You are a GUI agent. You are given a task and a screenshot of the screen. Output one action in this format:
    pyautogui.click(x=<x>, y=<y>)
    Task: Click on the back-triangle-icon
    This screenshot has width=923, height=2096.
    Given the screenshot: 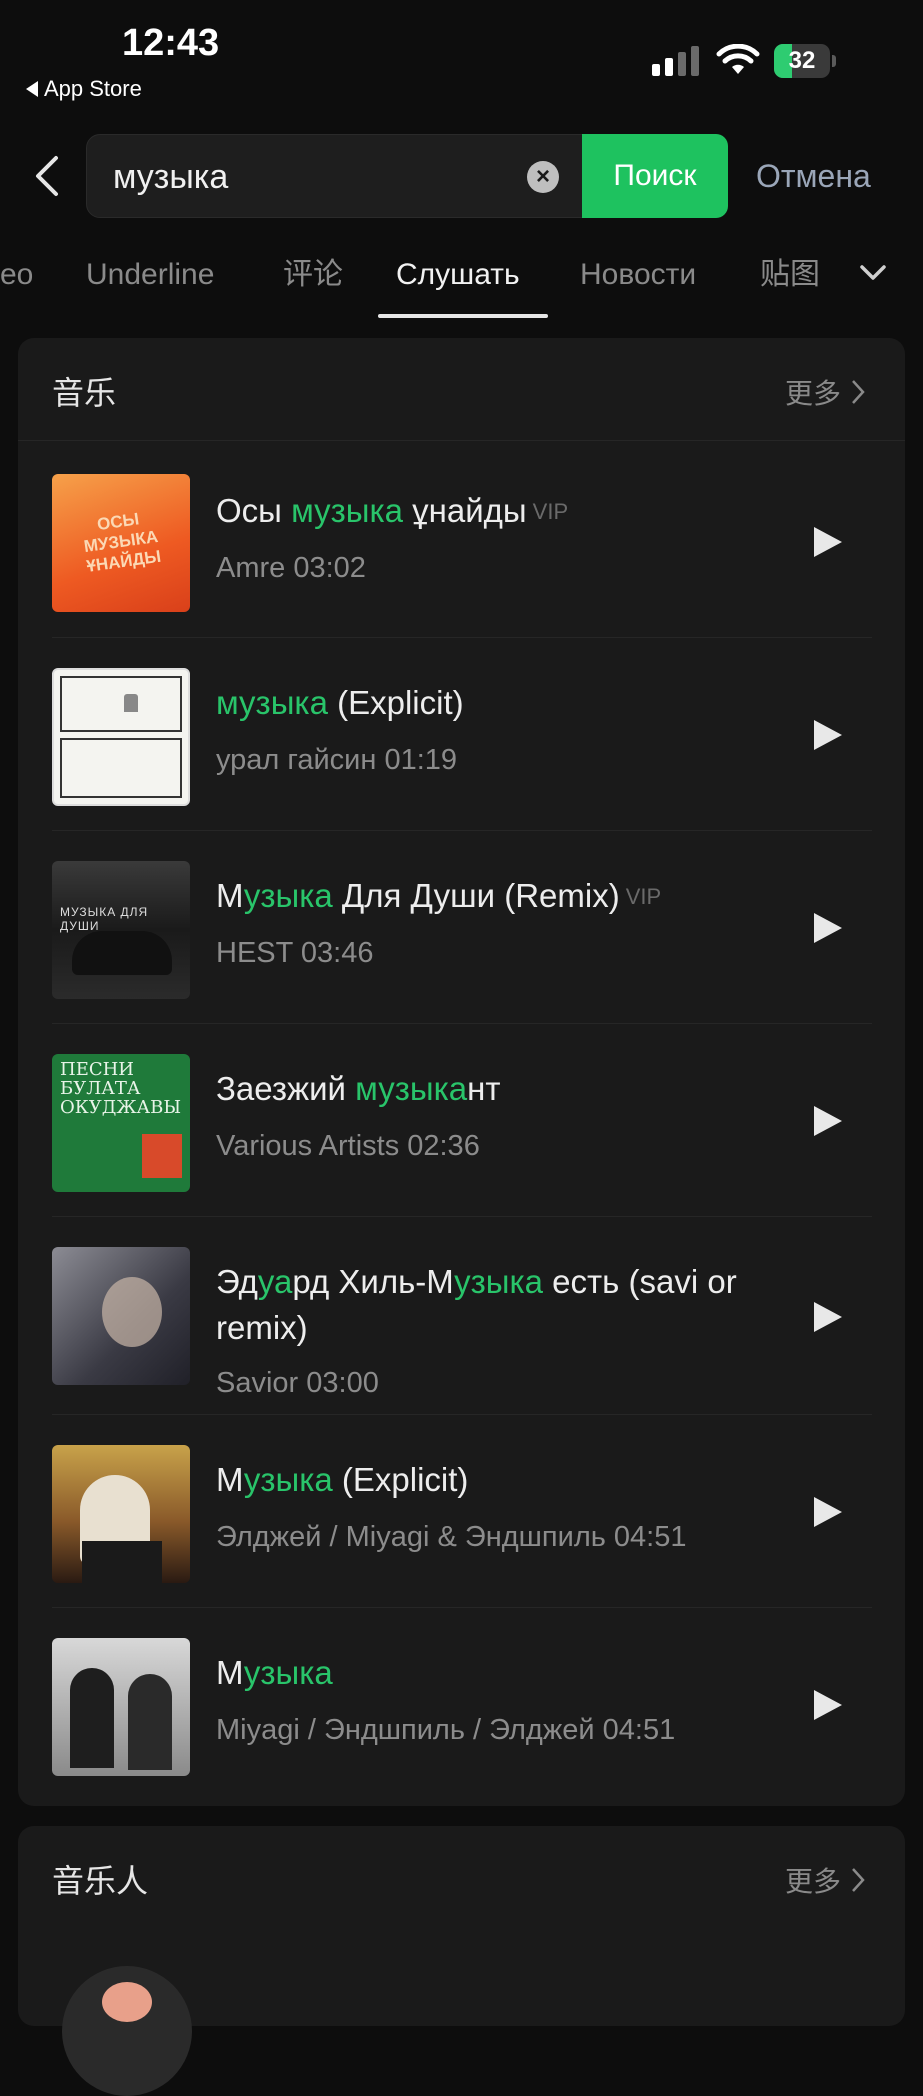 What is the action you would take?
    pyautogui.click(x=32, y=89)
    